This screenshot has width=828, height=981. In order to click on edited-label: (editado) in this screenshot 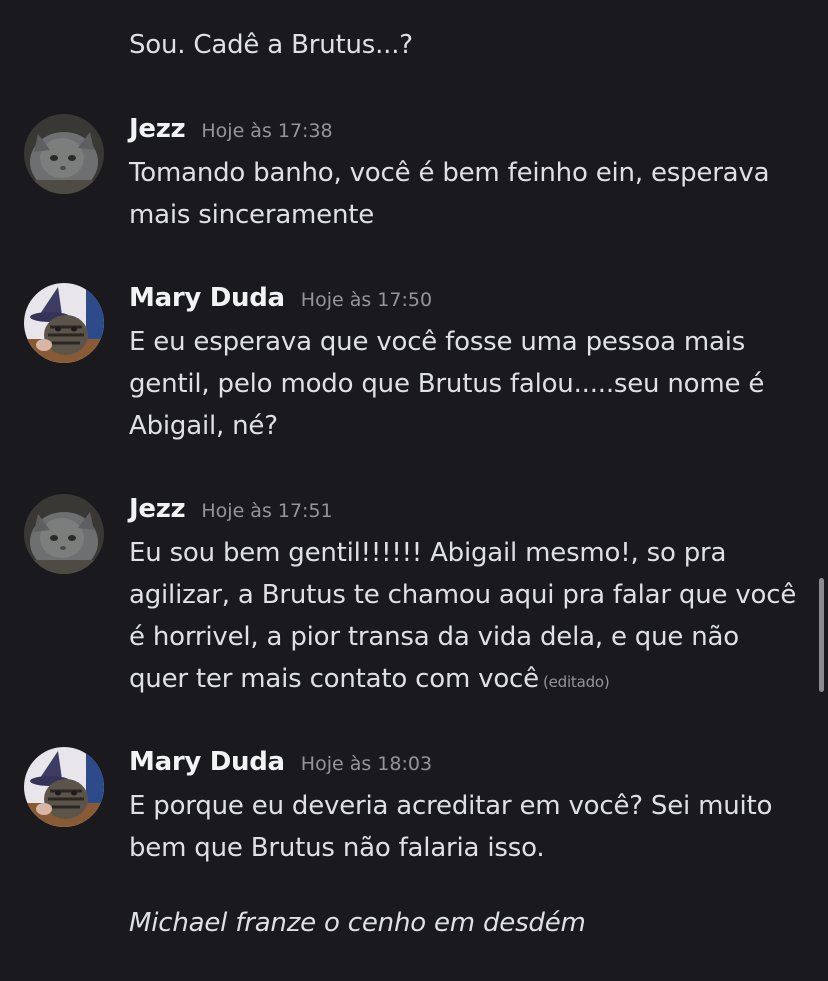, I will do `click(576, 682)`.